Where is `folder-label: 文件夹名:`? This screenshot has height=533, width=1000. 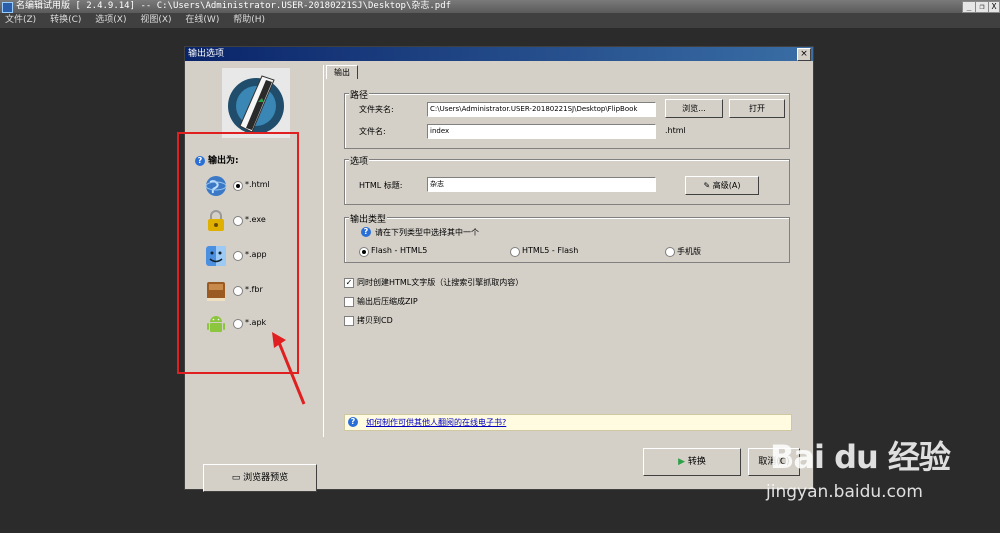
folder-label: 文件夹名: is located at coordinates (376, 109).